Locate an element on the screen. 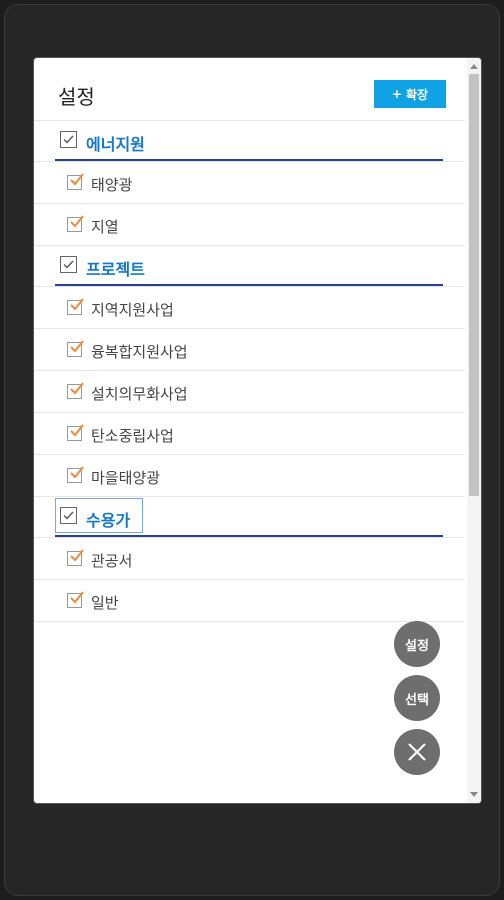 This screenshot has width=504, height=900. list-item: 태양광 is located at coordinates (249, 182).